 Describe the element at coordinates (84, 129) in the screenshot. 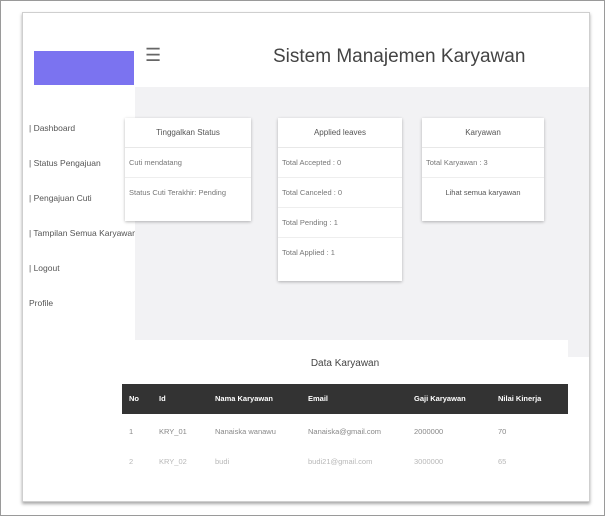

I see `sidebar-item-dashboard: | Dashboard` at that location.